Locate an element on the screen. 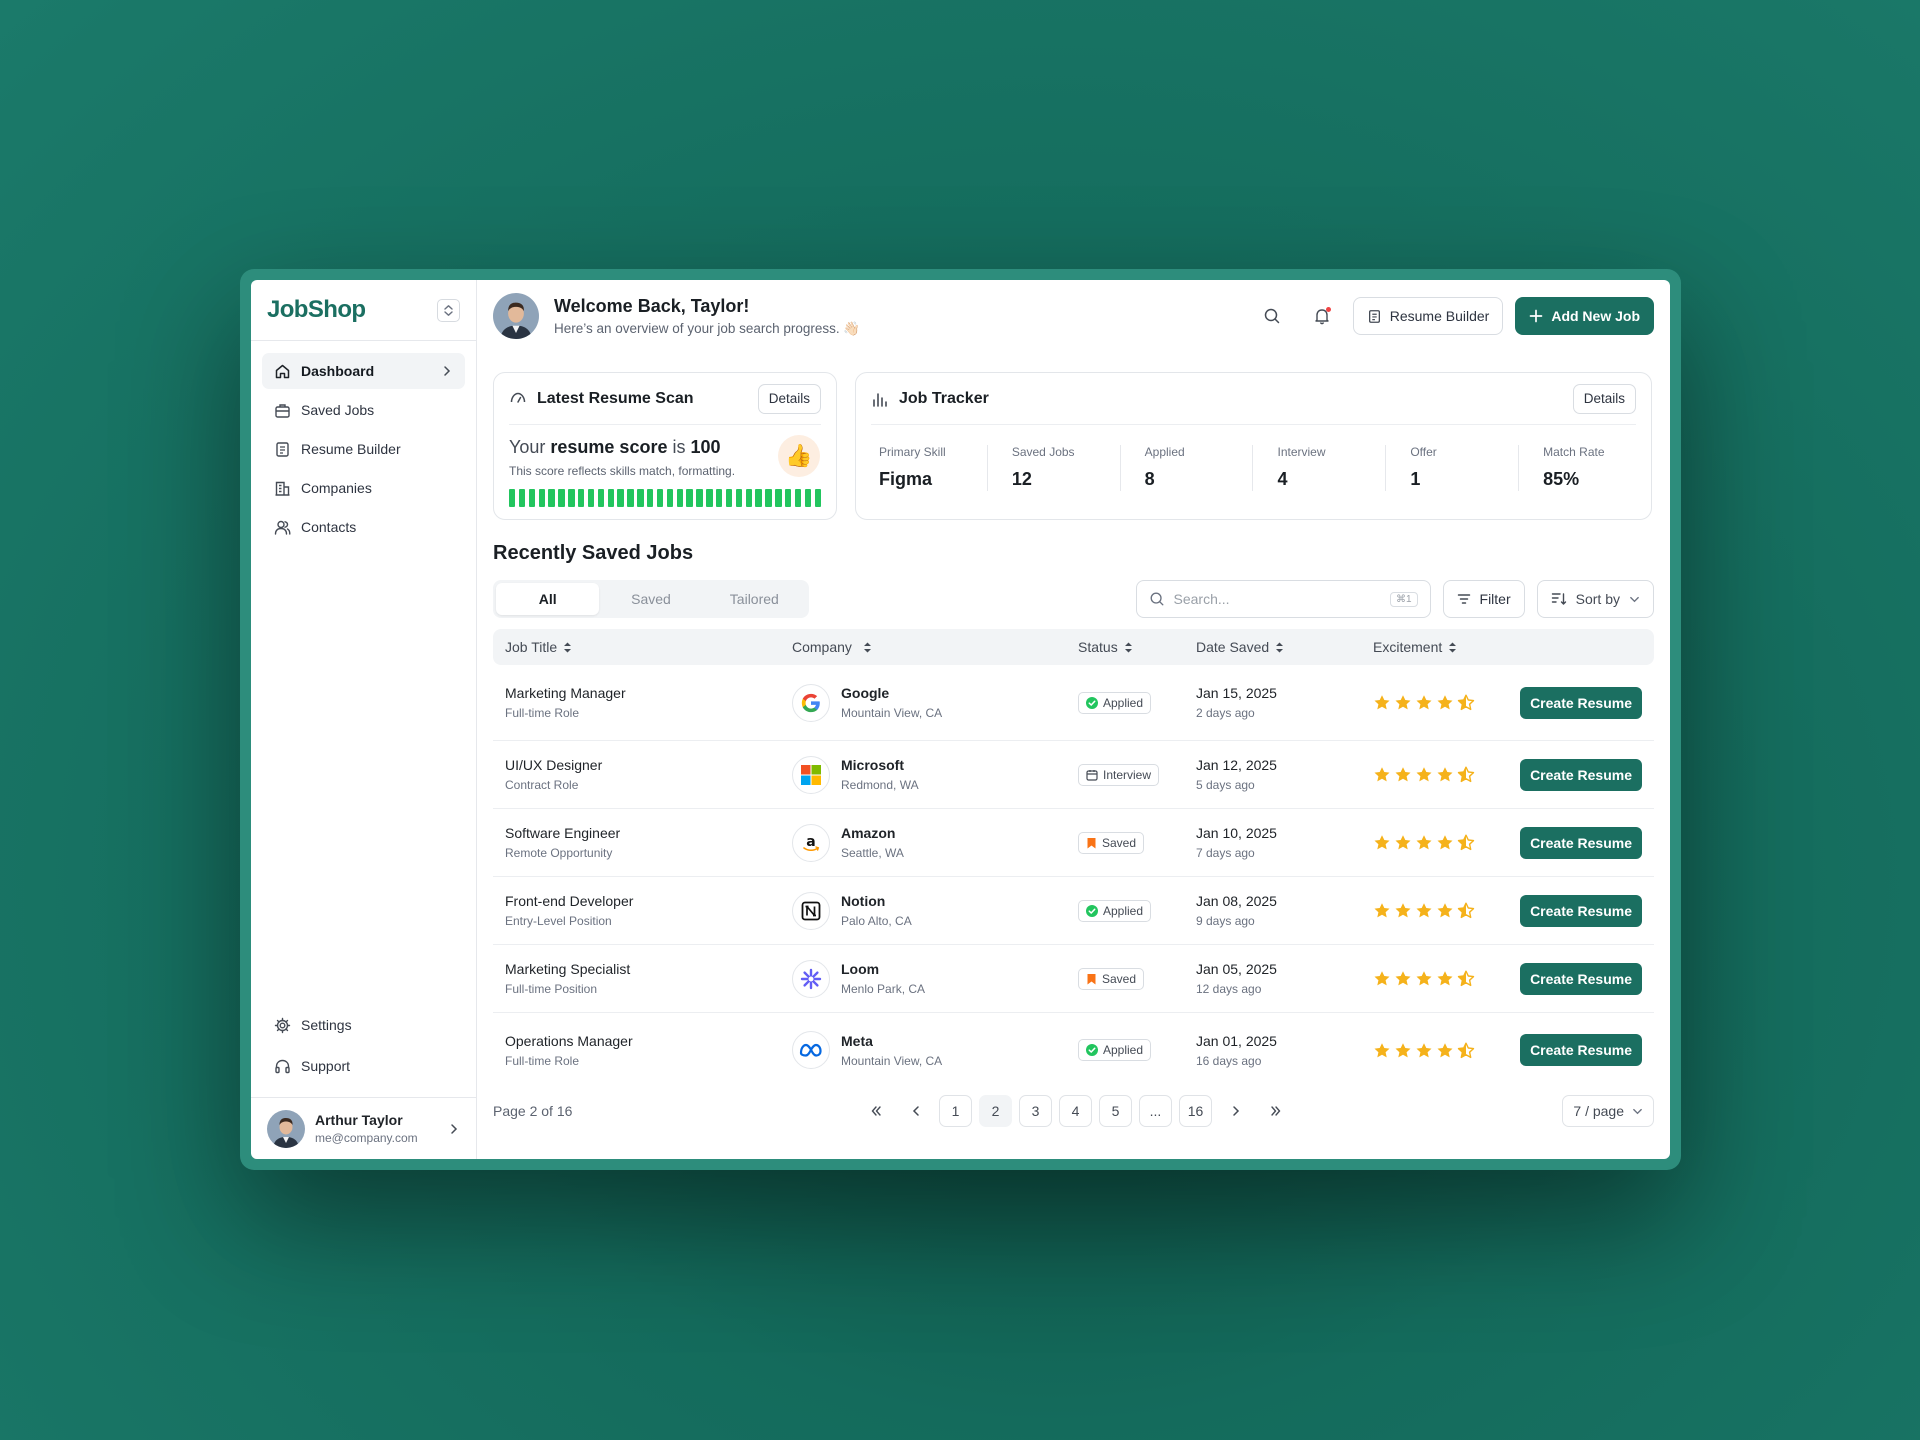  page-button-5: 5 is located at coordinates (1115, 1111).